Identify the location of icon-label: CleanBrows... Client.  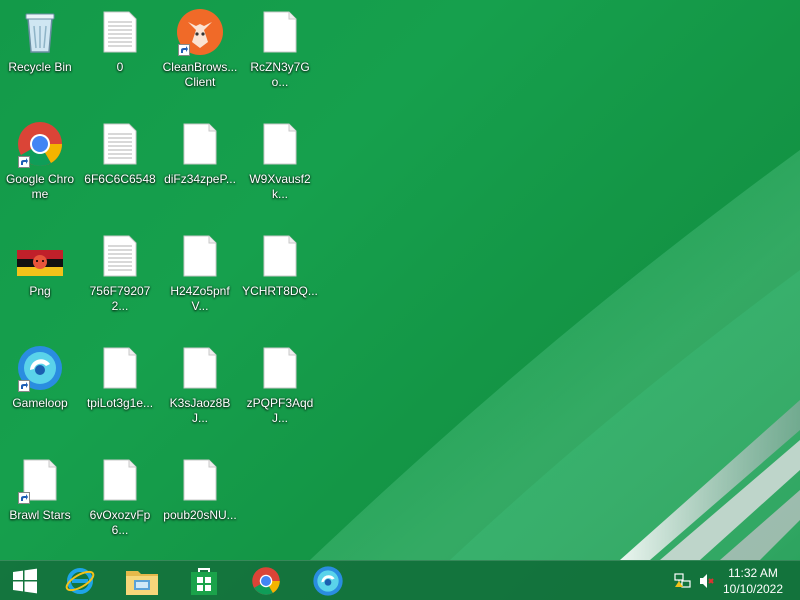
(200, 74).